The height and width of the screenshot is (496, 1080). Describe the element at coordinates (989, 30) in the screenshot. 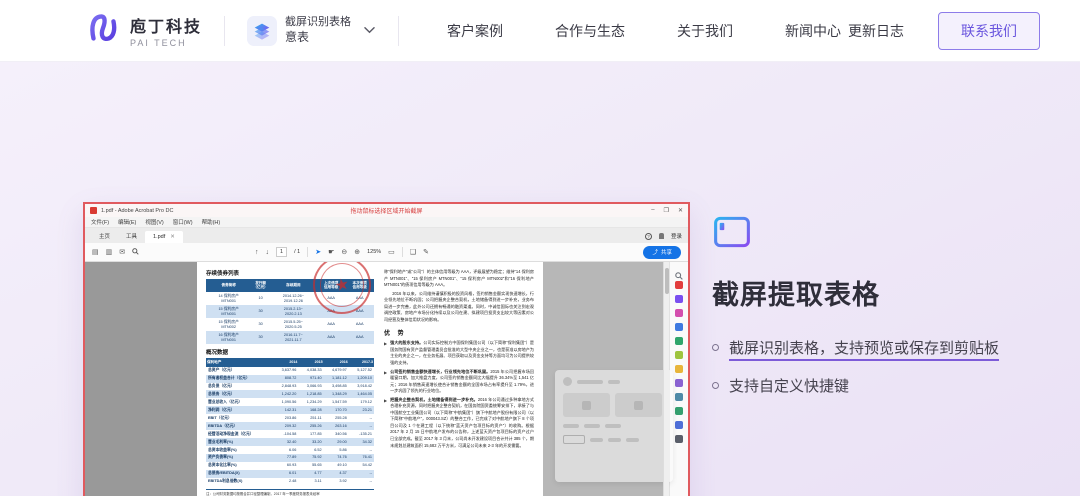

I see `contact-us-button: 联系我们` at that location.